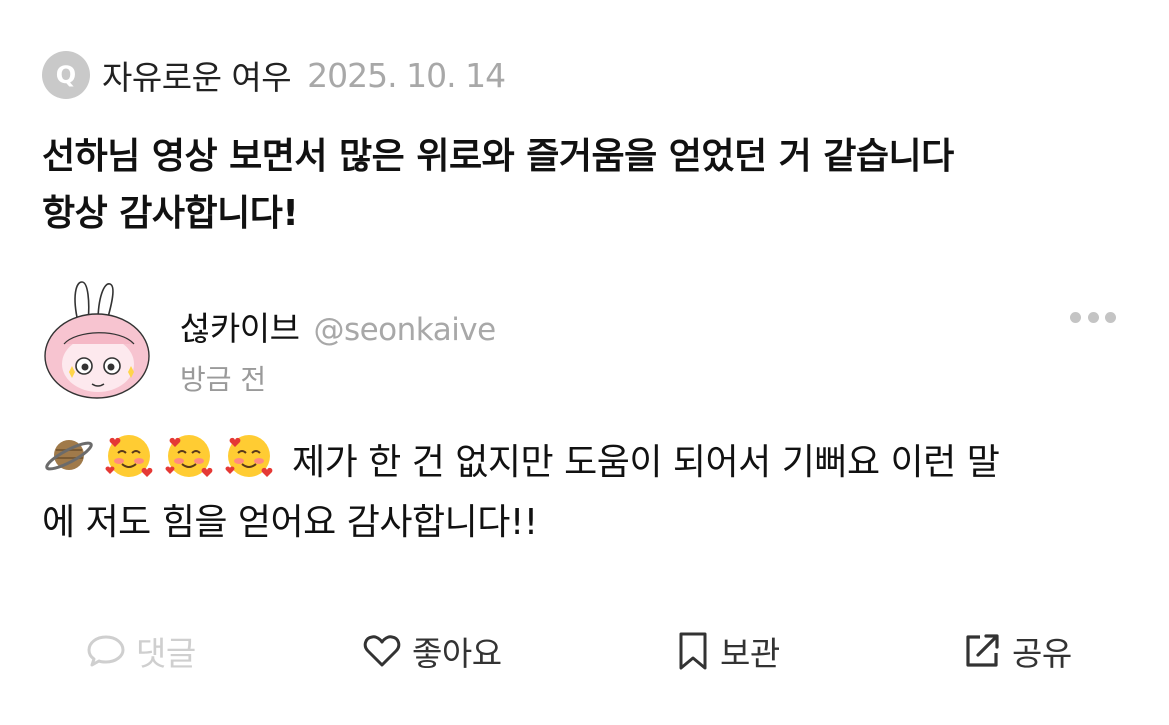  Describe the element at coordinates (69, 455) in the screenshot. I see `ringed-planet-icon` at that location.